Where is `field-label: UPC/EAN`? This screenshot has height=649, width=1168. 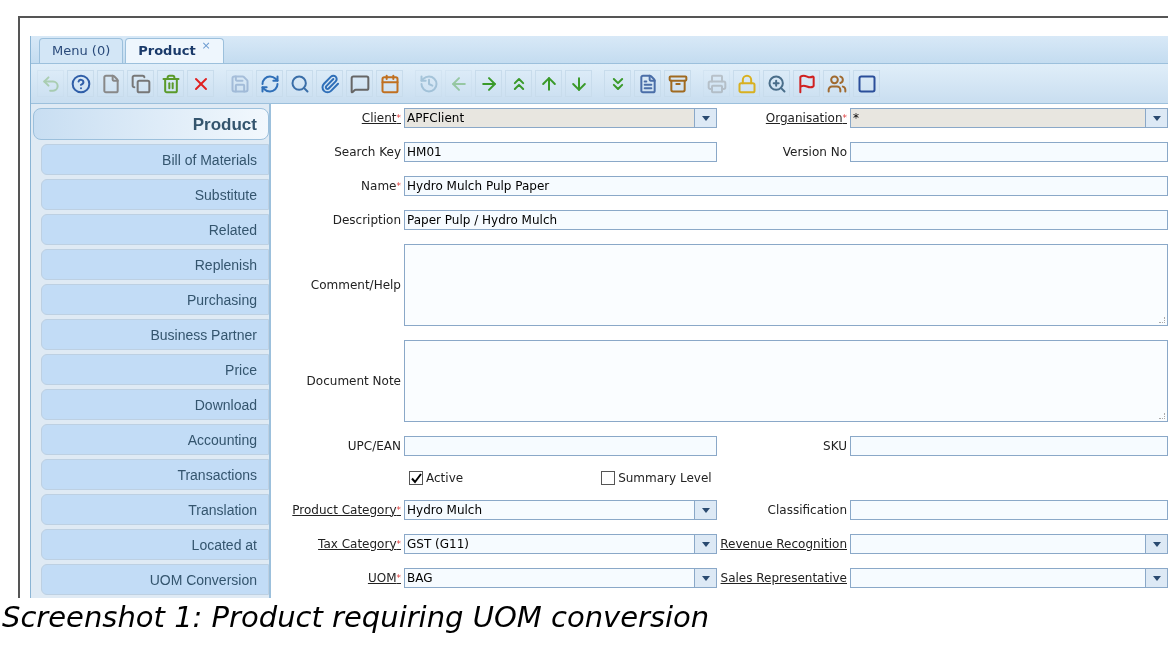 field-label: UPC/EAN is located at coordinates (374, 446).